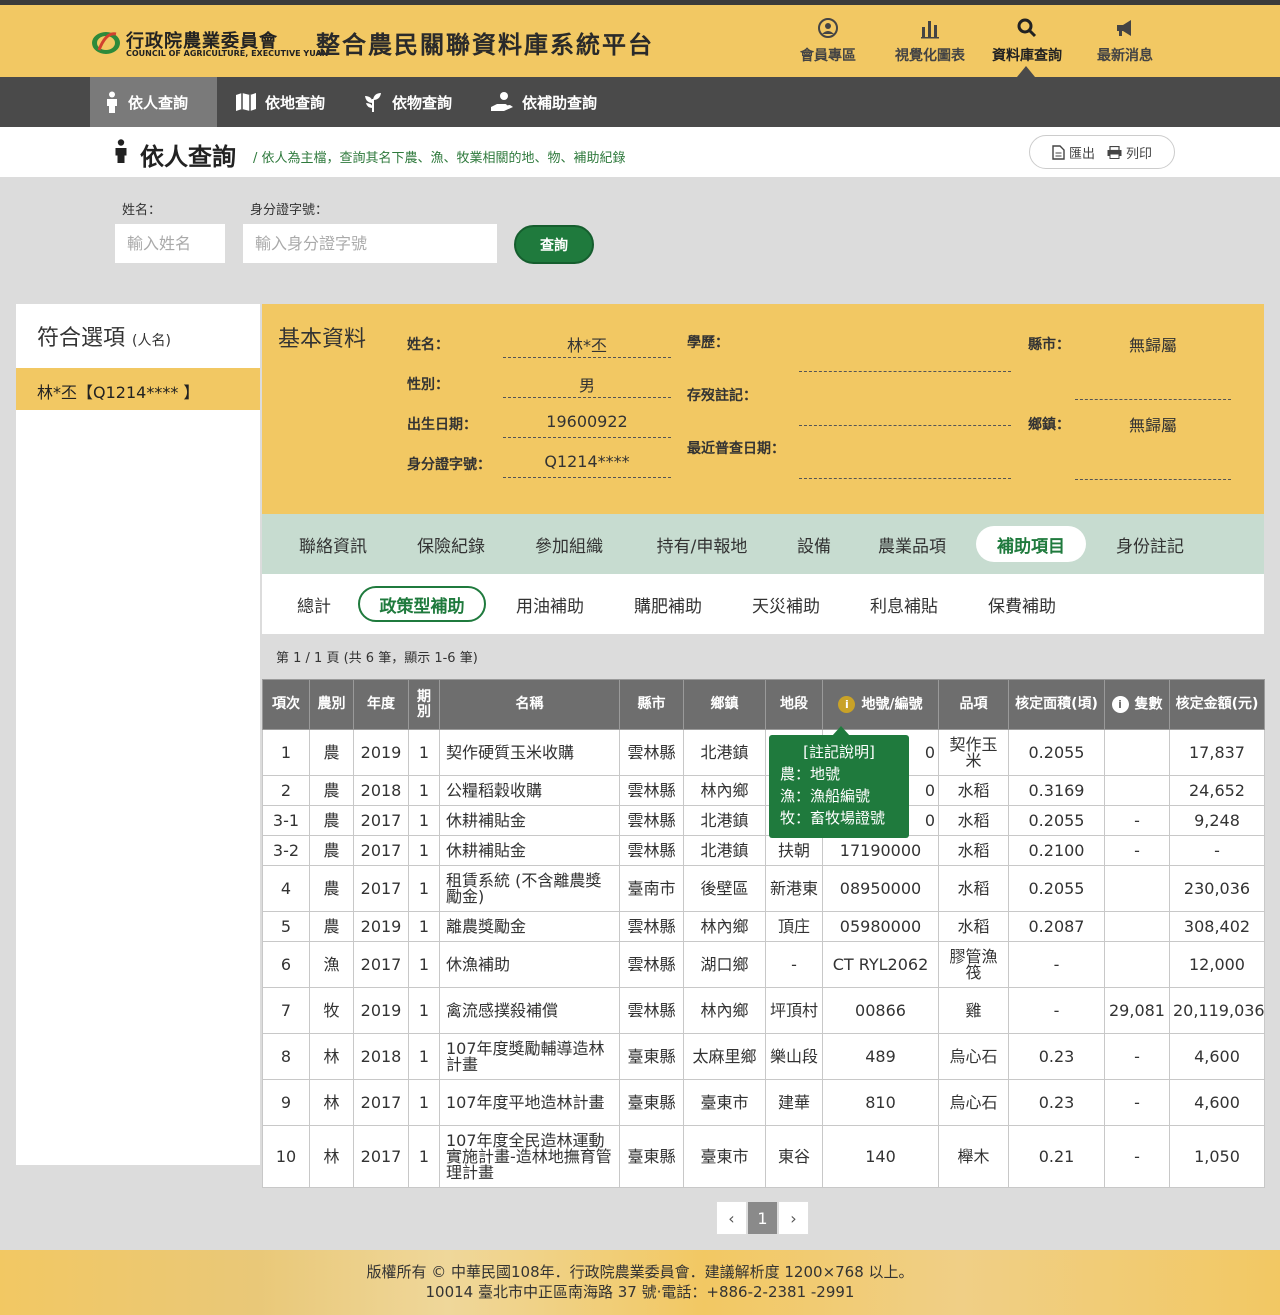  I want to click on site-title: 整合農民關聯資料庫系統平台, so click(485, 45).